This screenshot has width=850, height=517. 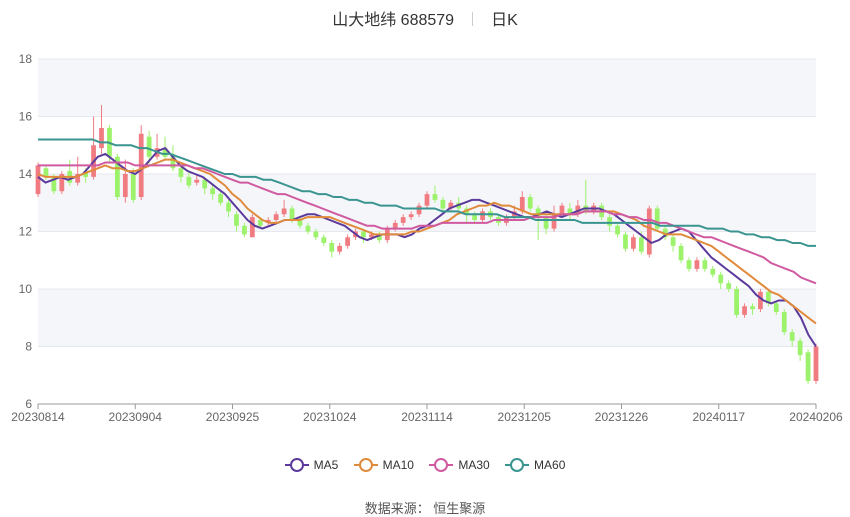 I want to click on legend-label-ma5: MA5, so click(x=326, y=465).